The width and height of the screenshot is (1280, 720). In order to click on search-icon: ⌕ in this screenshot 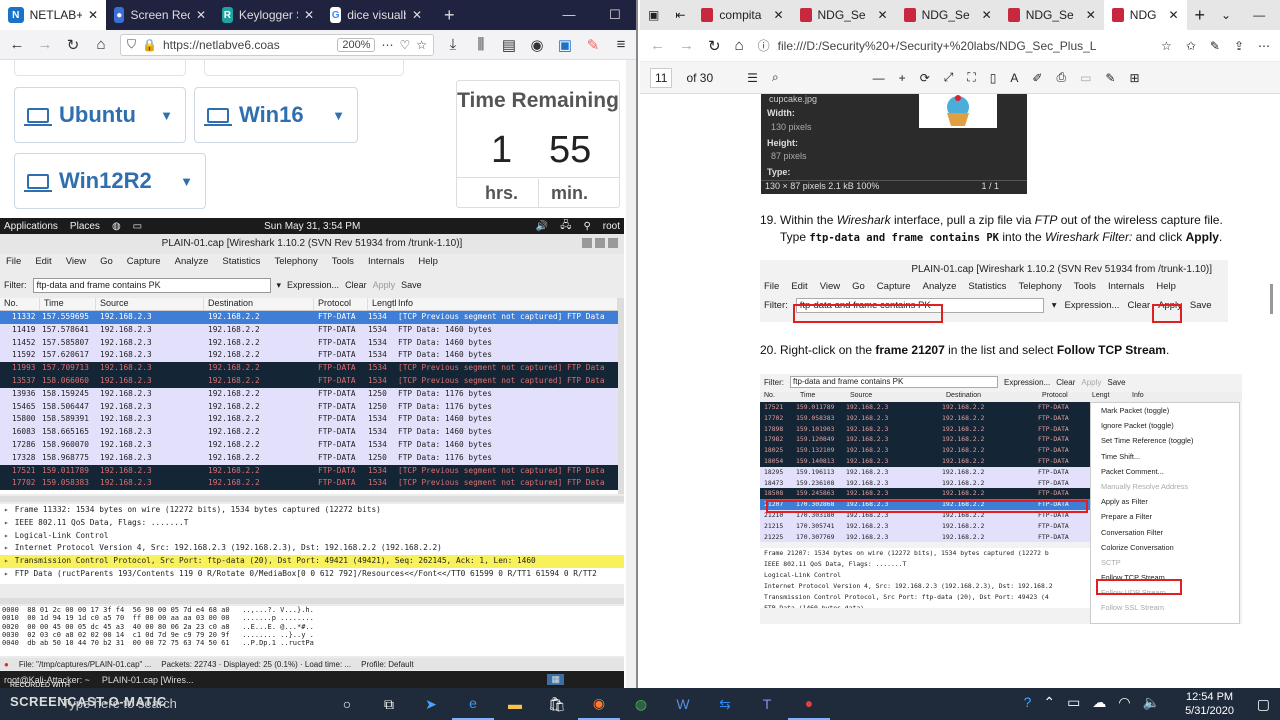, I will do `click(775, 77)`.